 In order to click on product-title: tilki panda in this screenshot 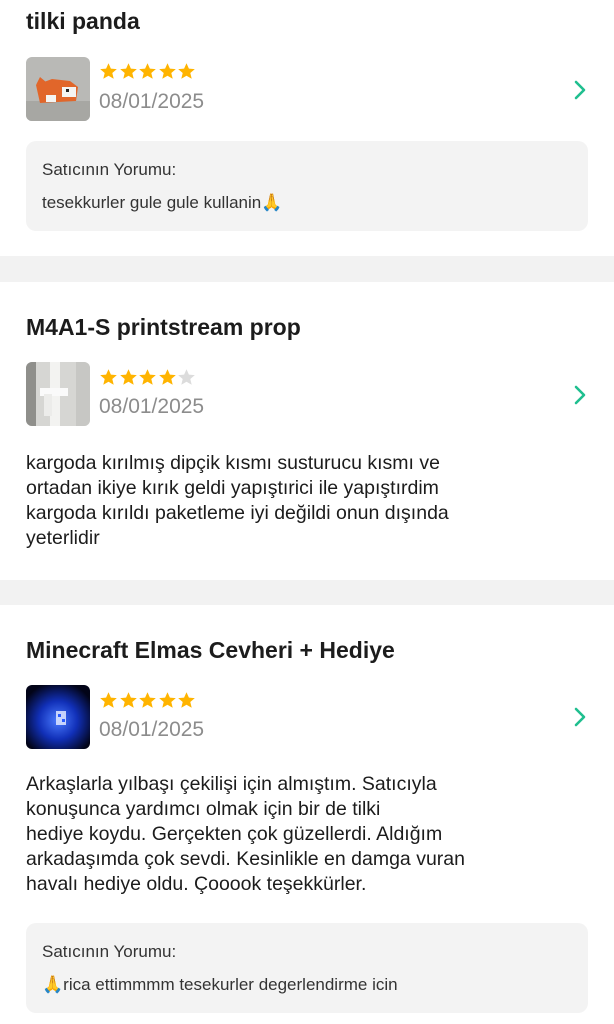, I will do `click(83, 21)`.